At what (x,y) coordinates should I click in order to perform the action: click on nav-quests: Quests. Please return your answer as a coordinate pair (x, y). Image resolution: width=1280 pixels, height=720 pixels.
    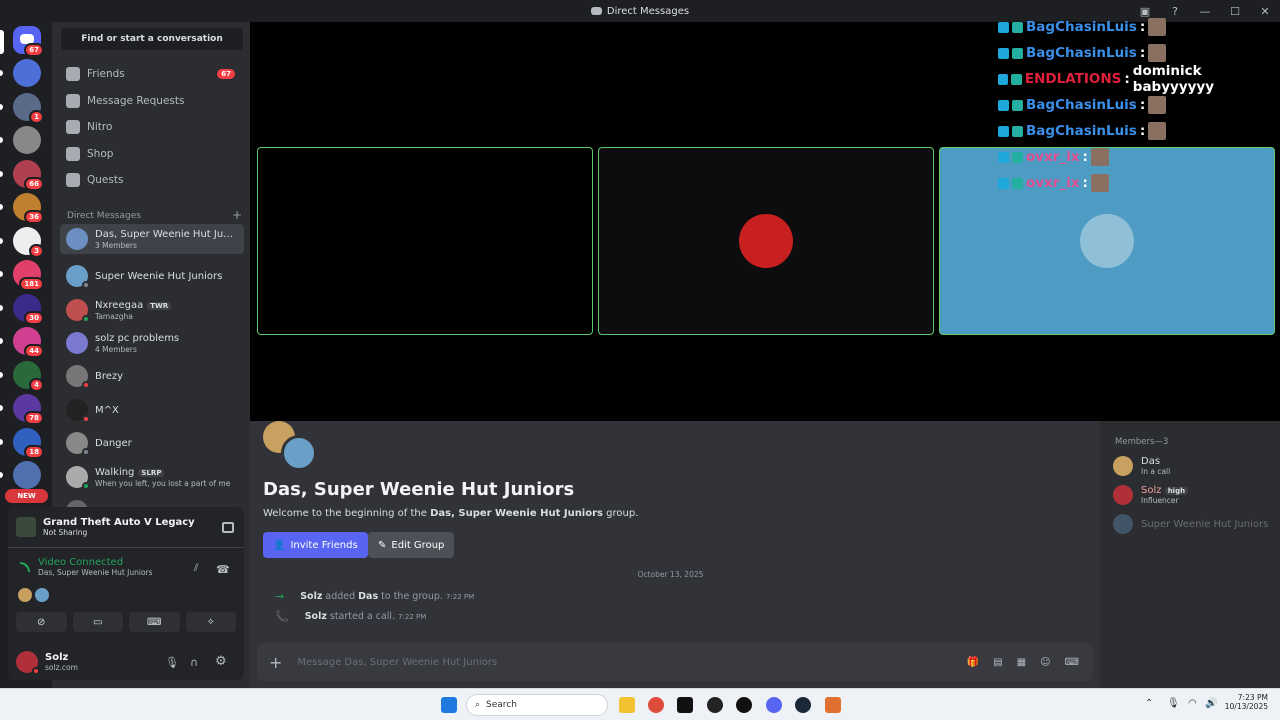
    Looking at the image, I should click on (152, 180).